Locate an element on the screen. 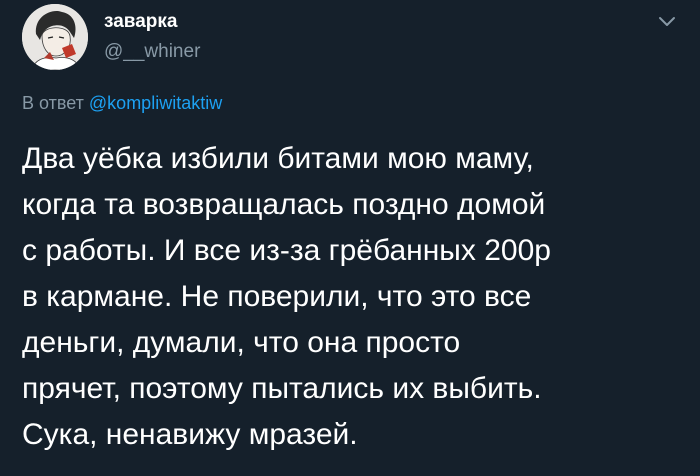 The height and width of the screenshot is (476, 700). user-names: заварка @__whiner is located at coordinates (152, 37).